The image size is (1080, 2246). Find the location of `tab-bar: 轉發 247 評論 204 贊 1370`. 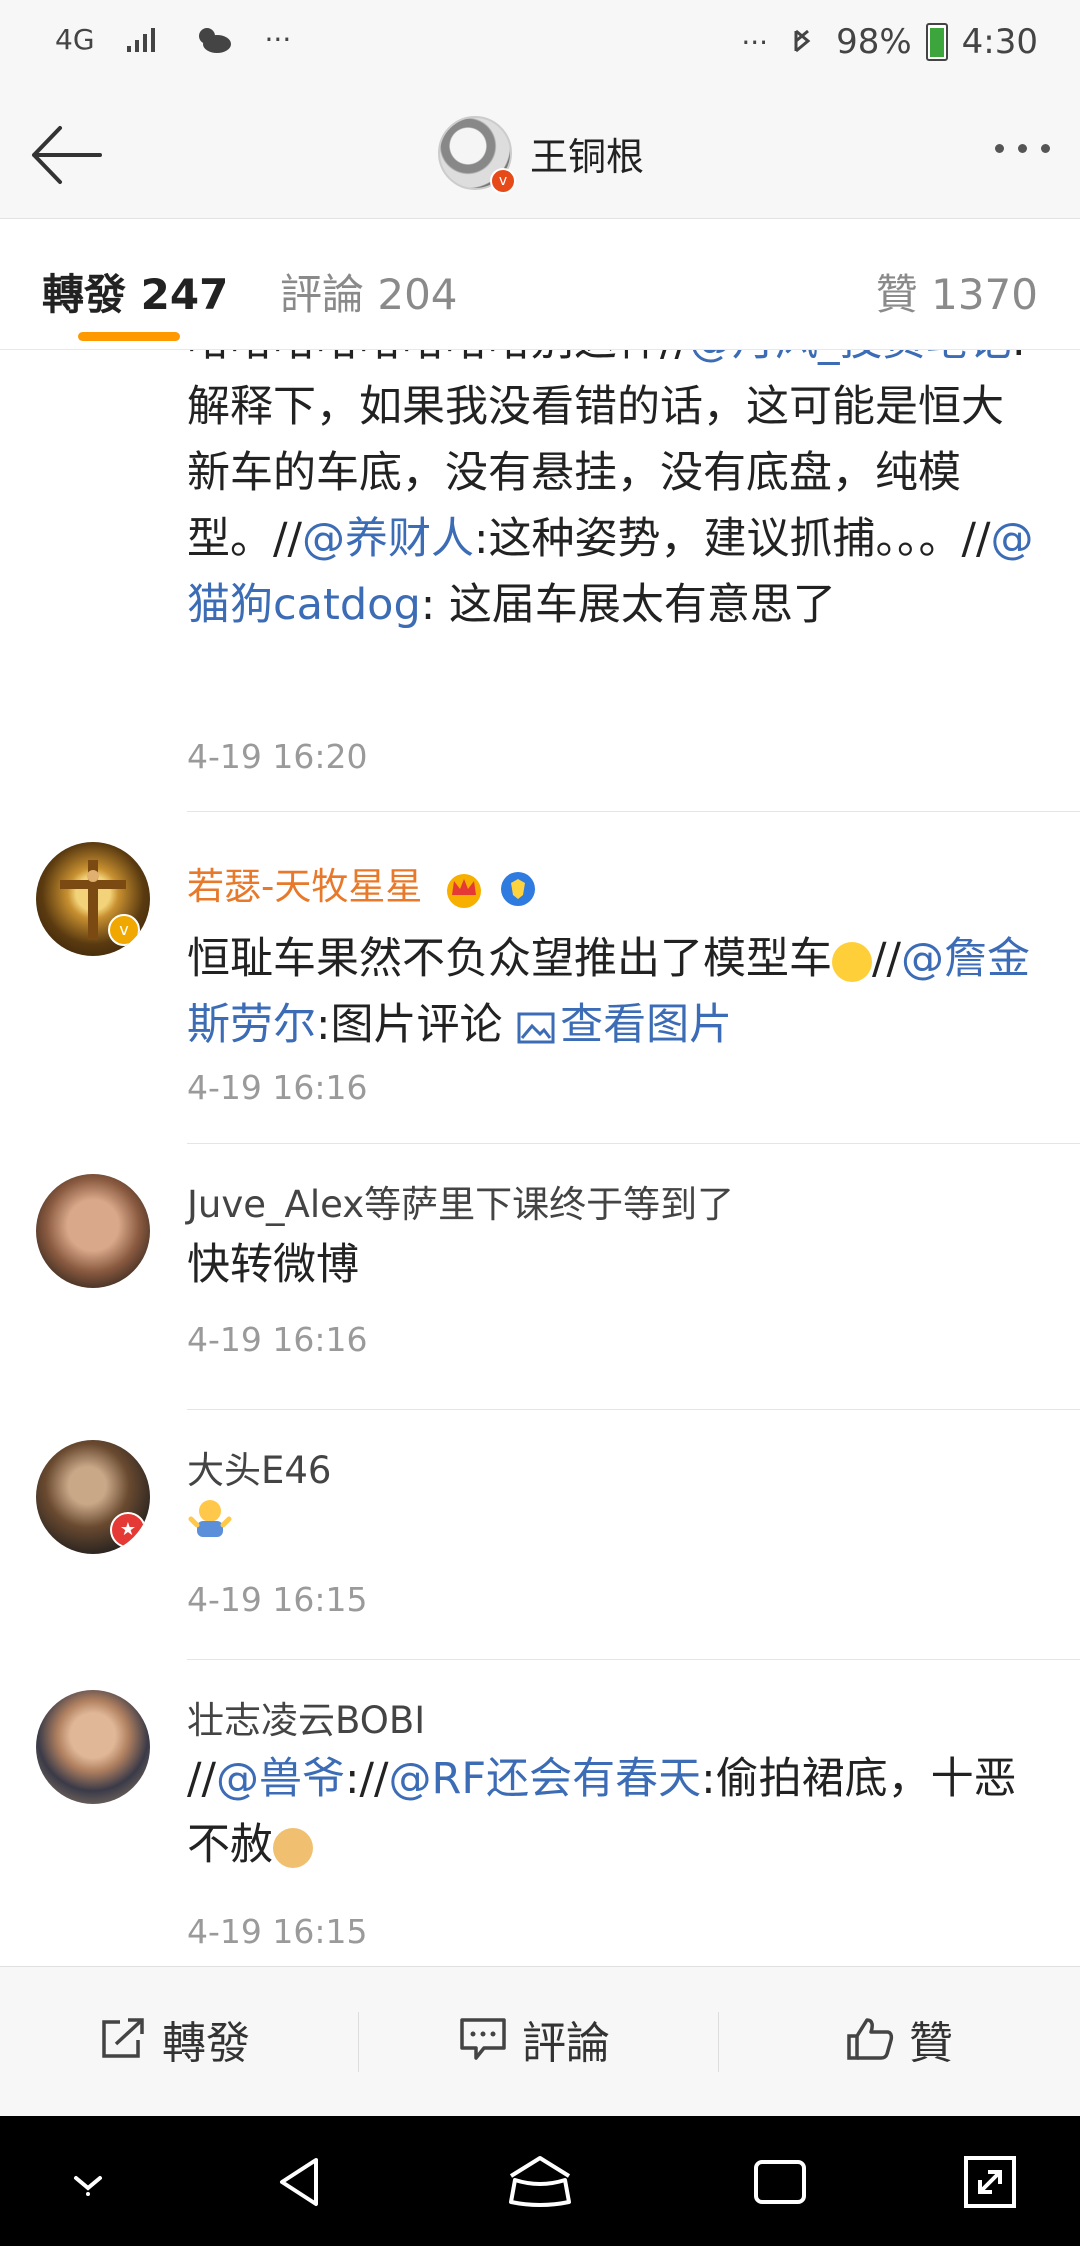

tab-bar: 轉發 247 評論 204 贊 1370 is located at coordinates (540, 284).